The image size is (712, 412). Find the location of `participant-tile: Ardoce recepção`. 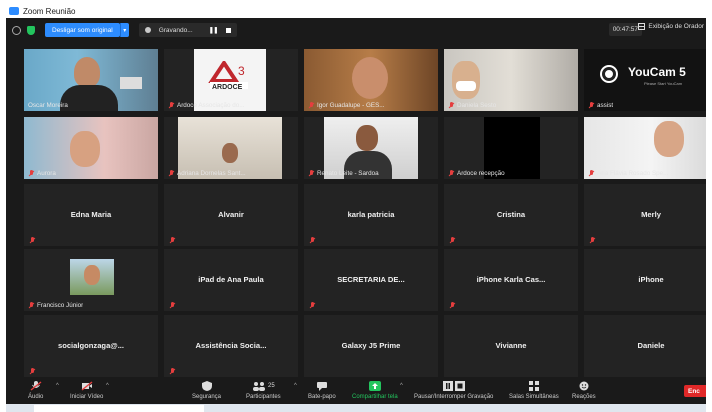

participant-tile: Ardoce recepção is located at coordinates (511, 148).